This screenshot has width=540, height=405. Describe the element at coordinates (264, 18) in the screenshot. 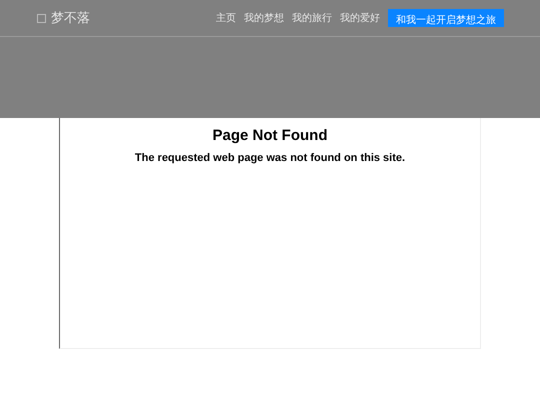

I see `nav-link: 我的梦想` at that location.